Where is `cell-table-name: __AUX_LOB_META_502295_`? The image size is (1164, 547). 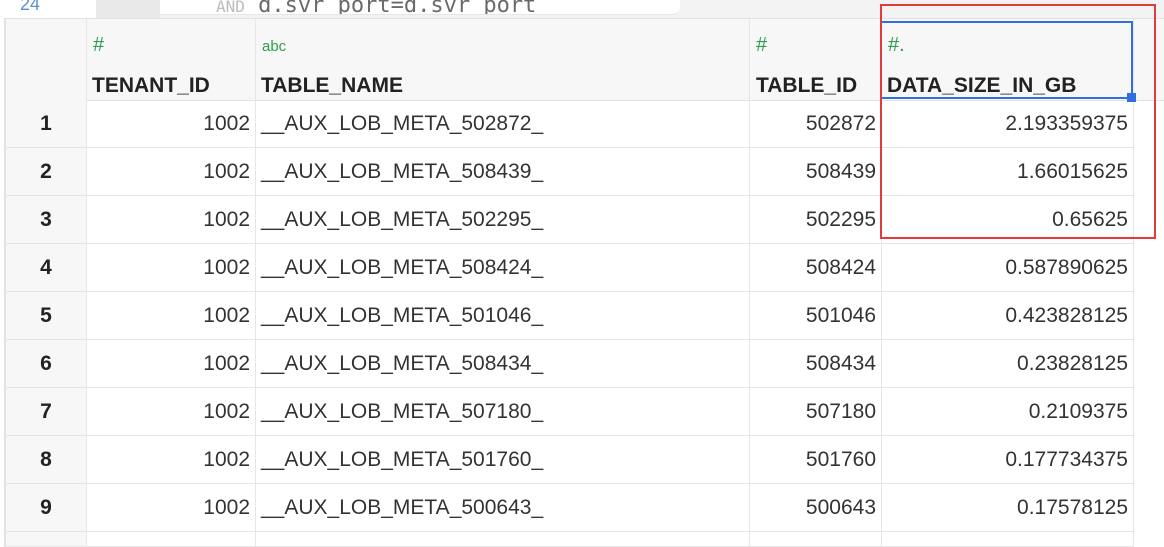
cell-table-name: __AUX_LOB_META_502295_ is located at coordinates (503, 220).